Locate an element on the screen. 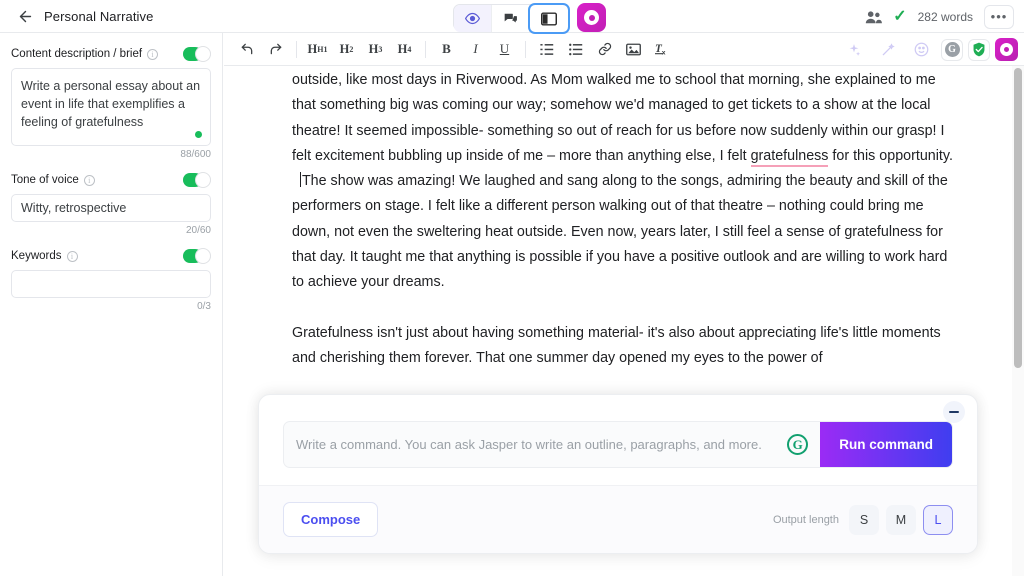 This screenshot has height=576, width=1024. field-header: Tone of voice i is located at coordinates (111, 180).